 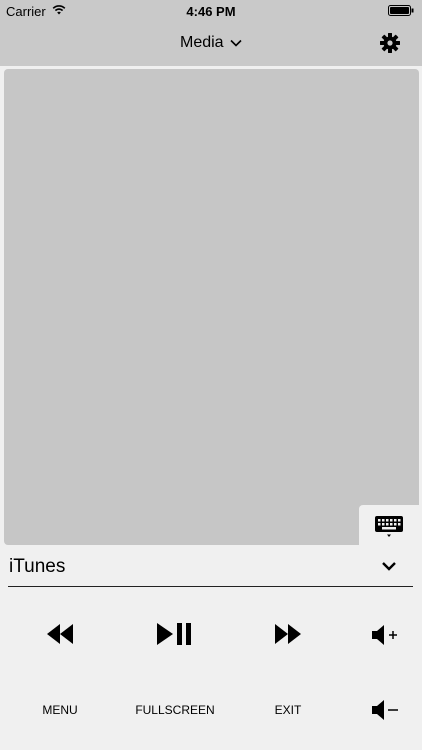 I want to click on play-pause-button, so click(x=174, y=634).